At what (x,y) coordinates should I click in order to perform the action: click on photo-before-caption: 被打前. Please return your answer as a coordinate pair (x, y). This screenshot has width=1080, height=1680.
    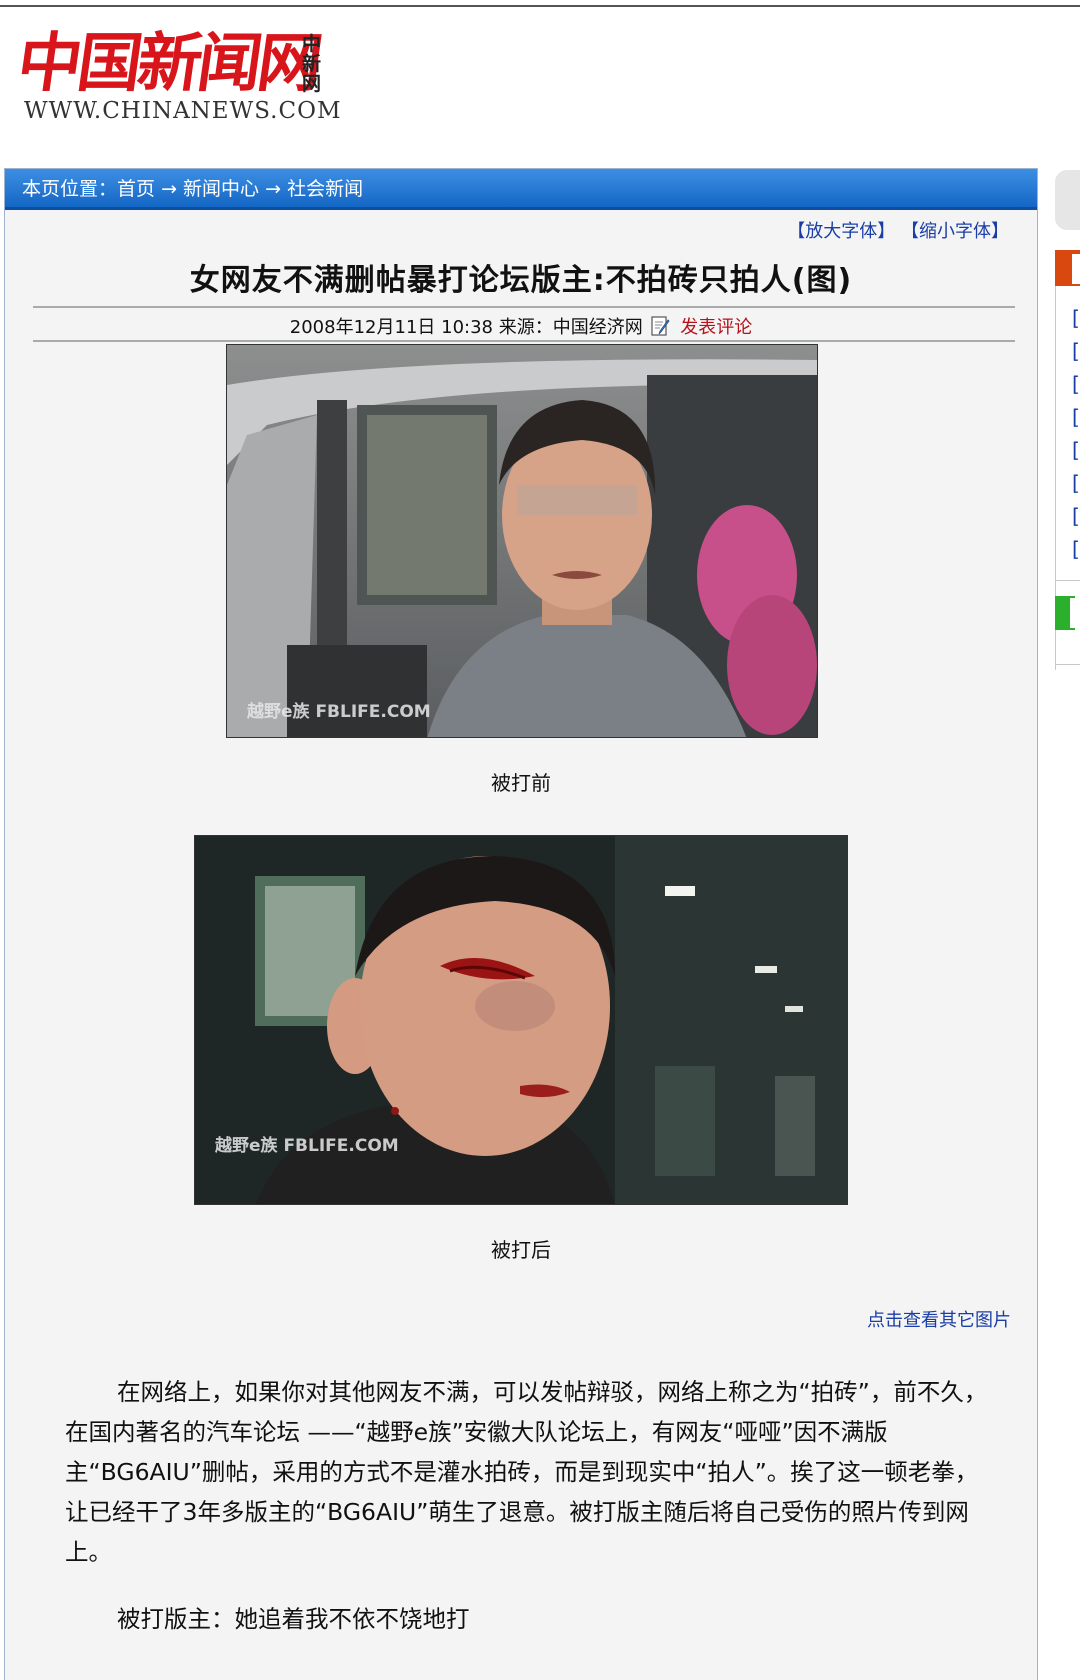
    Looking at the image, I should click on (521, 783).